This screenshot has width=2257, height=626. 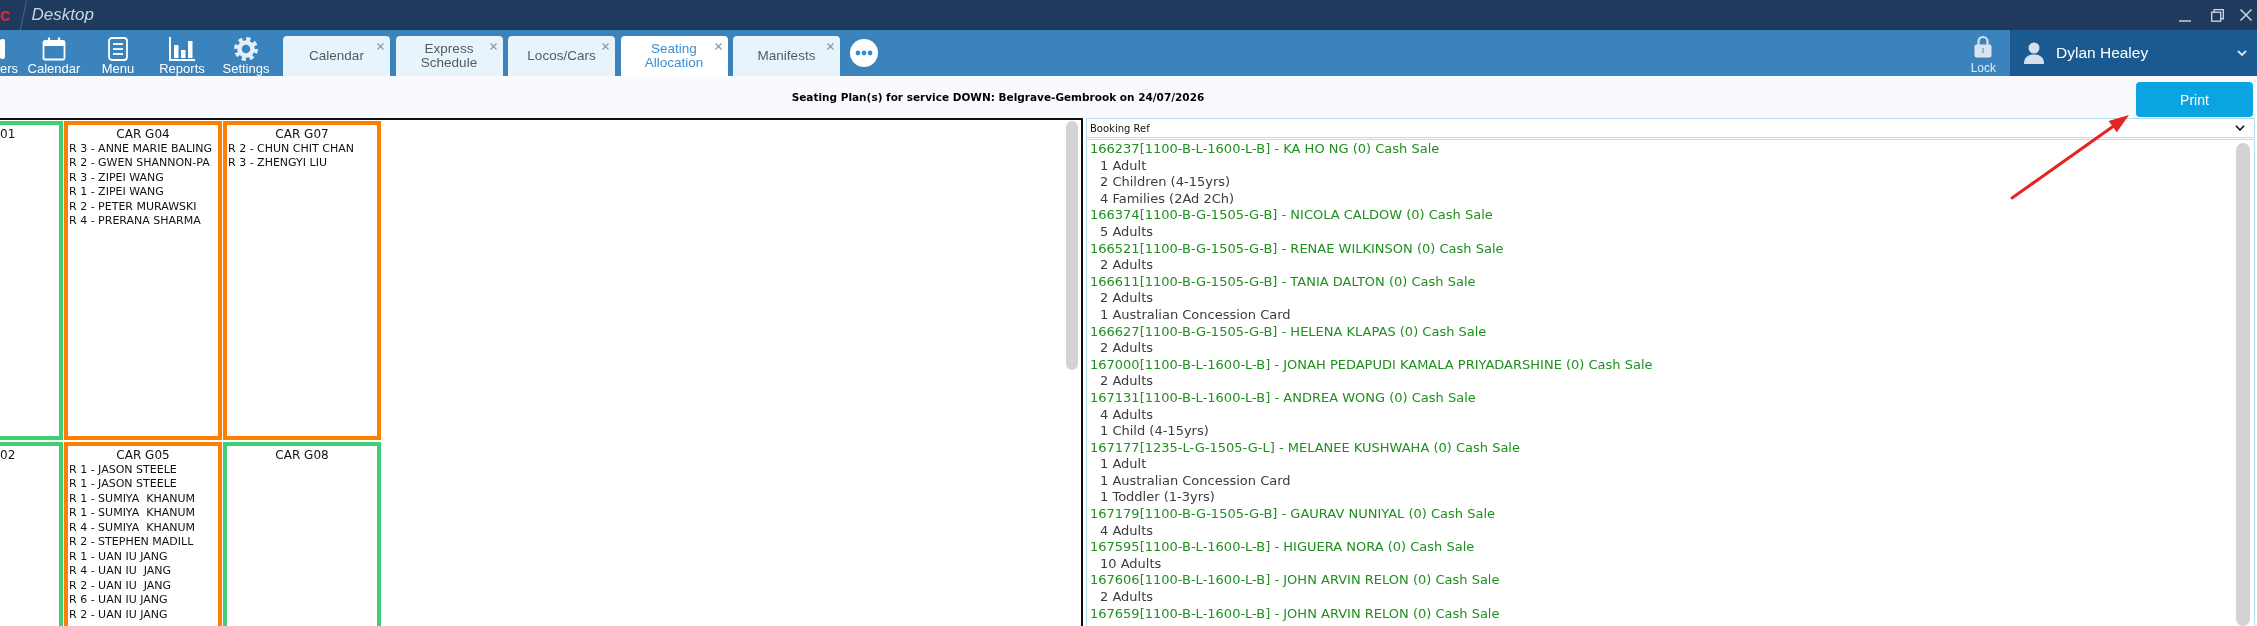 What do you see at coordinates (246, 49) in the screenshot?
I see `settings-icon` at bounding box center [246, 49].